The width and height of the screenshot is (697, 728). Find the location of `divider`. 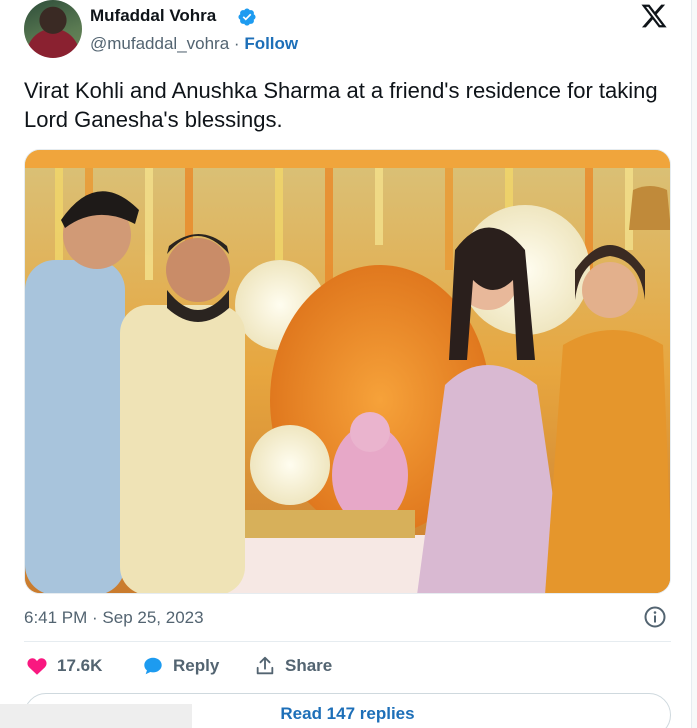

divider is located at coordinates (347, 641).